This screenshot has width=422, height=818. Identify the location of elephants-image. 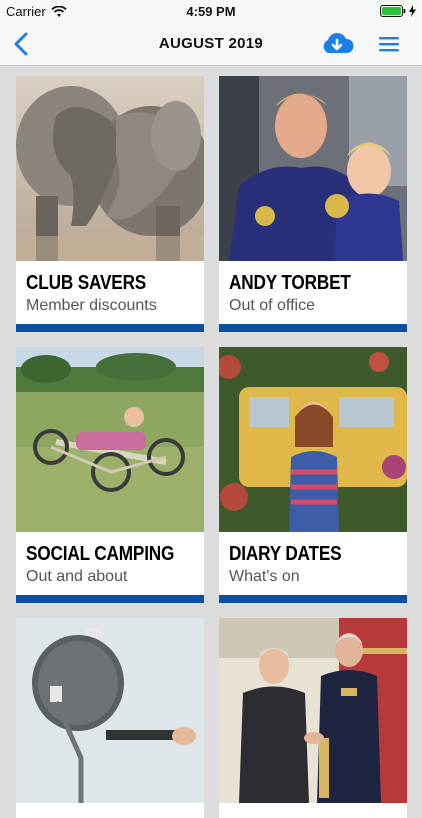
(110, 168).